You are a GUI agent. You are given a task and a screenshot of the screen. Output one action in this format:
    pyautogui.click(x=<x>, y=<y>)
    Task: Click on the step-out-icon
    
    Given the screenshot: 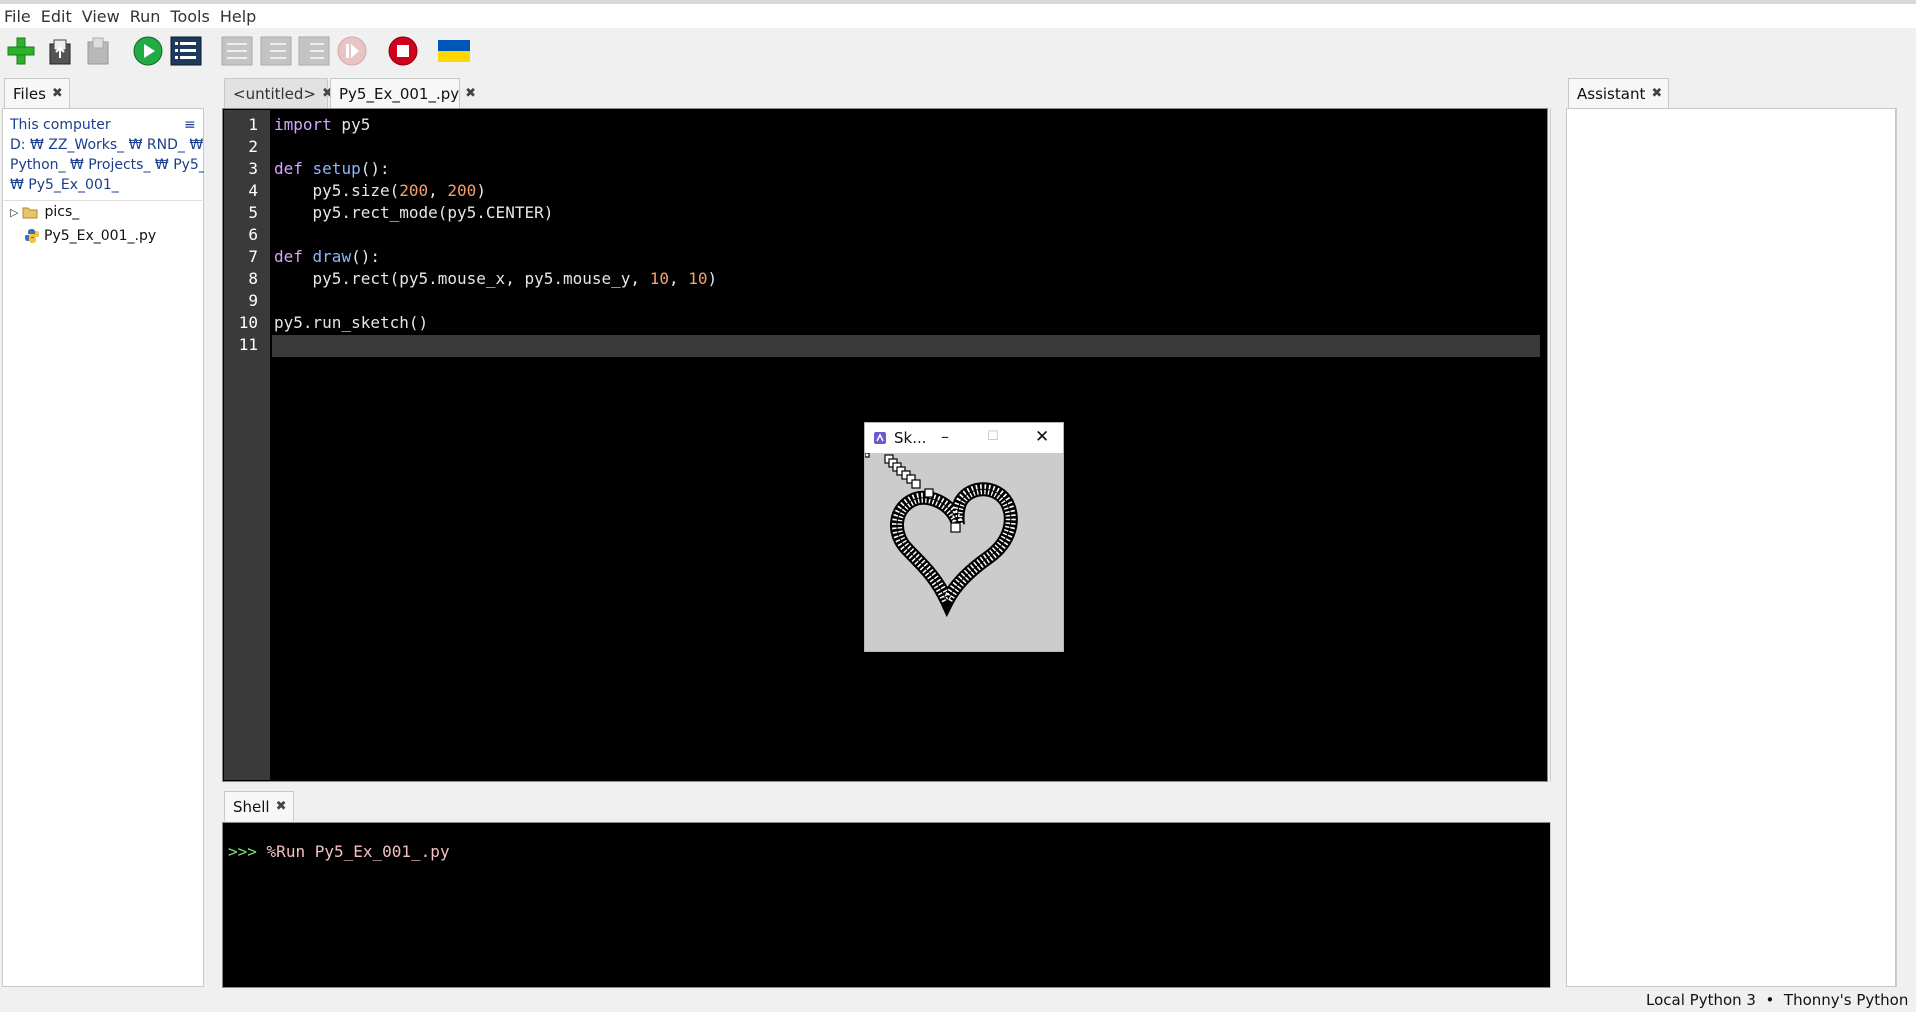 What is the action you would take?
    pyautogui.click(x=314, y=51)
    